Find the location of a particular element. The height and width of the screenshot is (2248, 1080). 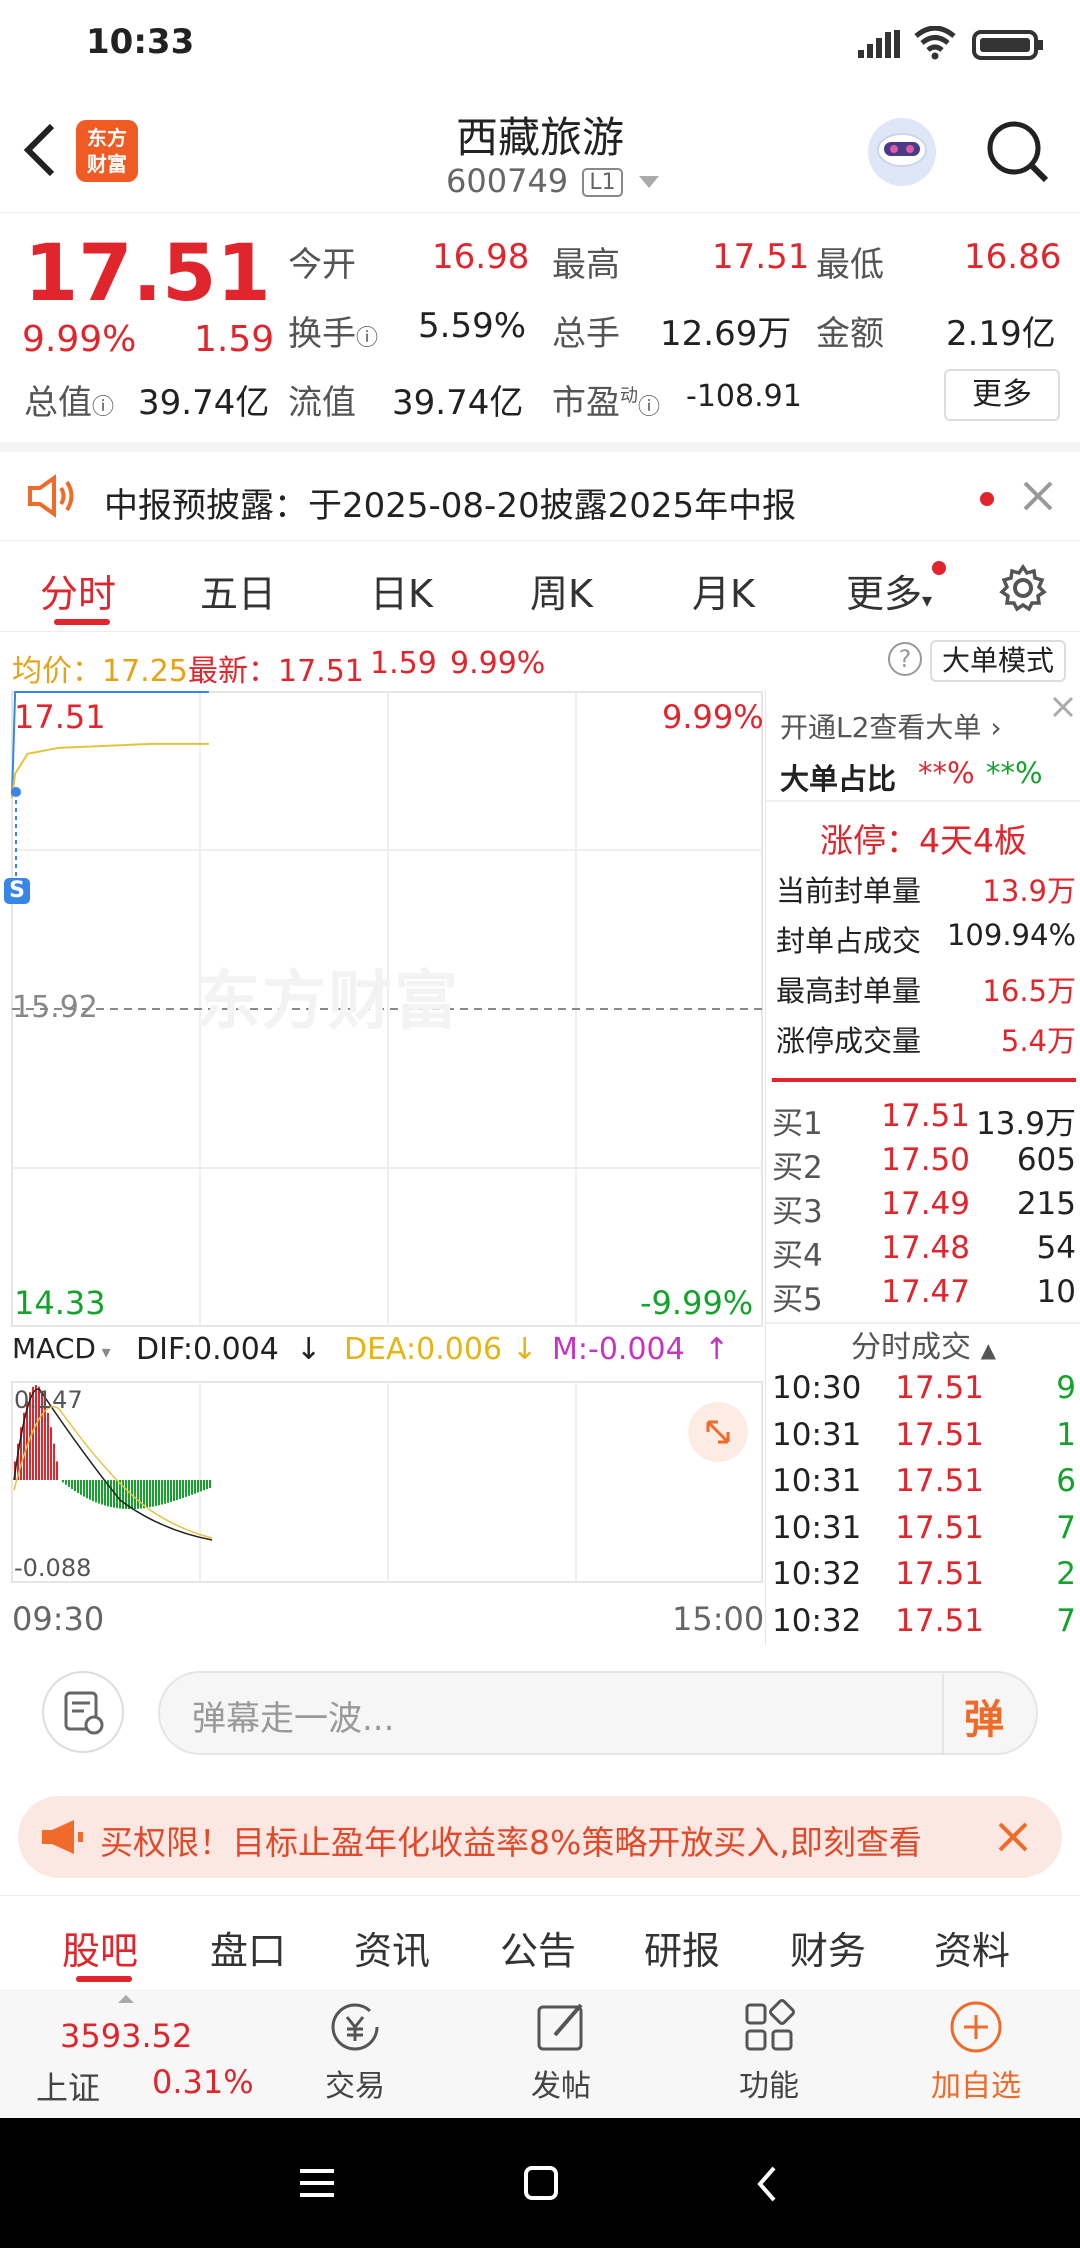

back-nav-icon is located at coordinates (767, 2186).